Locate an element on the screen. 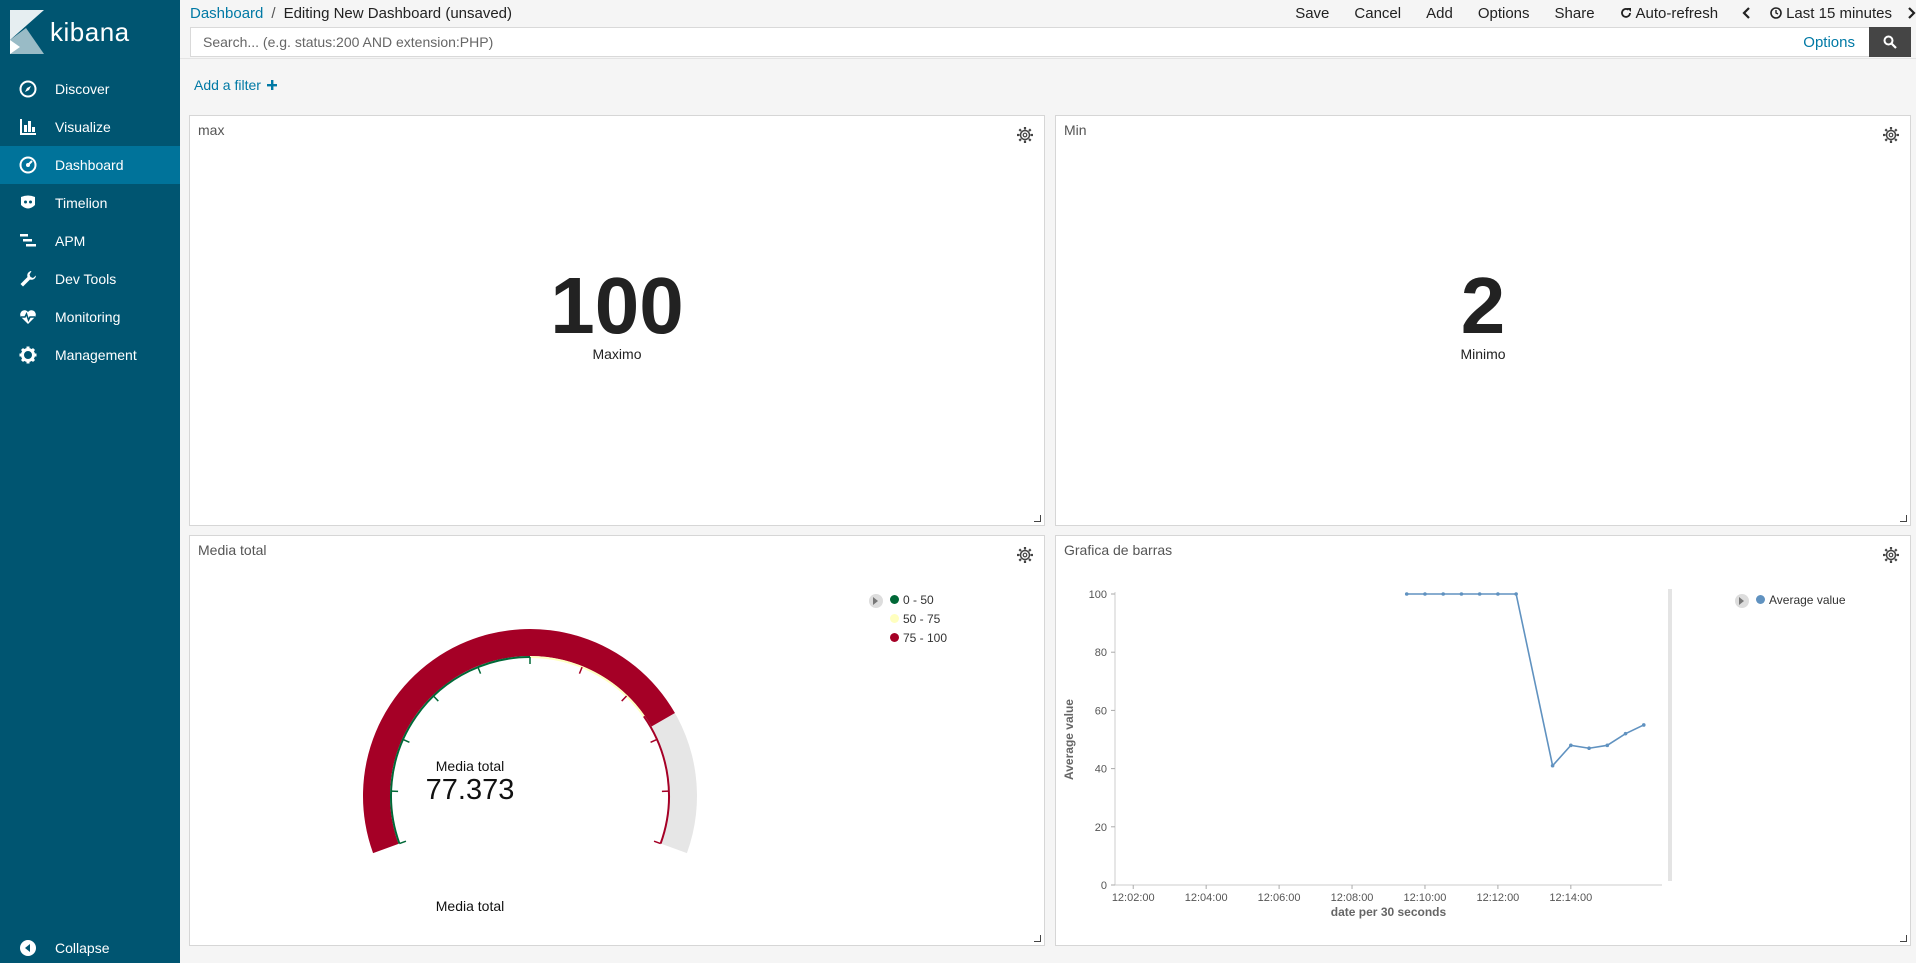 This screenshot has width=1916, height=963. auto-refresh-button: Auto-refresh is located at coordinates (1669, 13).